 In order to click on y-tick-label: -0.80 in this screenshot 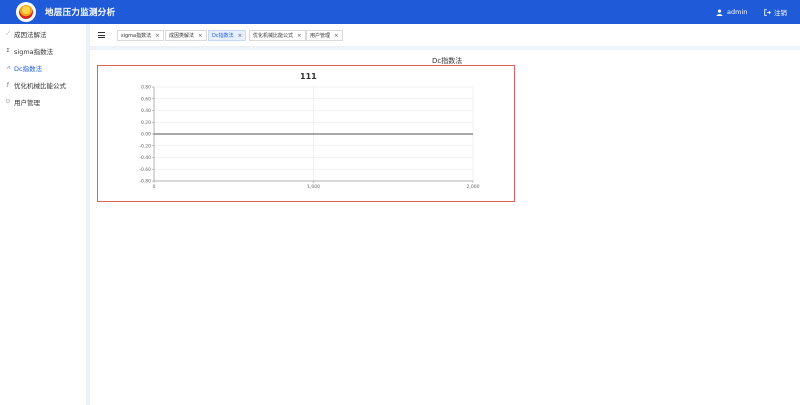, I will do `click(145, 182)`.